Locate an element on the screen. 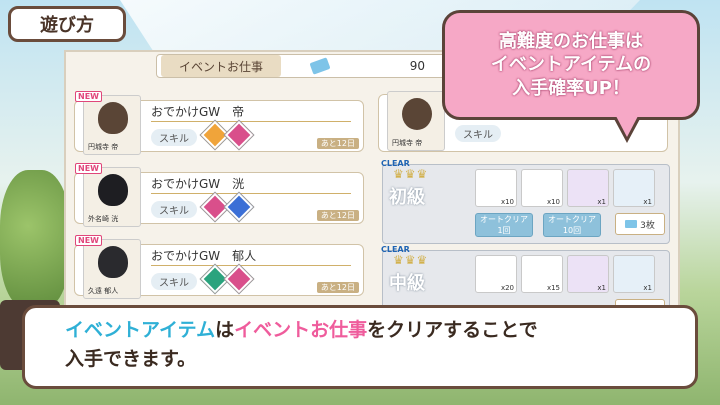  highlight-event-item: イベントアイテム is located at coordinates (140, 330).